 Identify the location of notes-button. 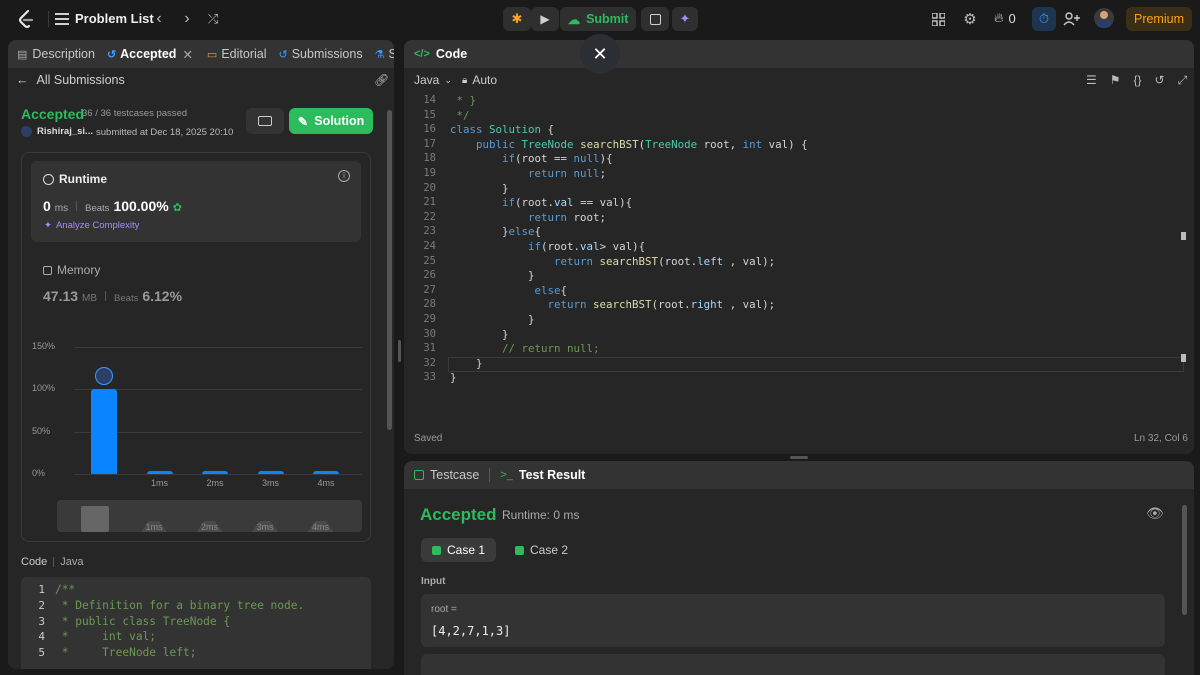
(655, 19).